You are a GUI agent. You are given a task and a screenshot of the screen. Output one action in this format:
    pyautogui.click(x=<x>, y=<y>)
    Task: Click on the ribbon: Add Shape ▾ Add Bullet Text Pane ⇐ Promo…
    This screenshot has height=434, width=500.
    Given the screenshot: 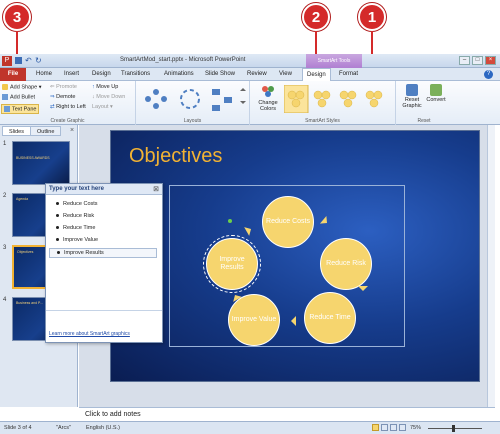 What is the action you would take?
    pyautogui.click(x=250, y=103)
    